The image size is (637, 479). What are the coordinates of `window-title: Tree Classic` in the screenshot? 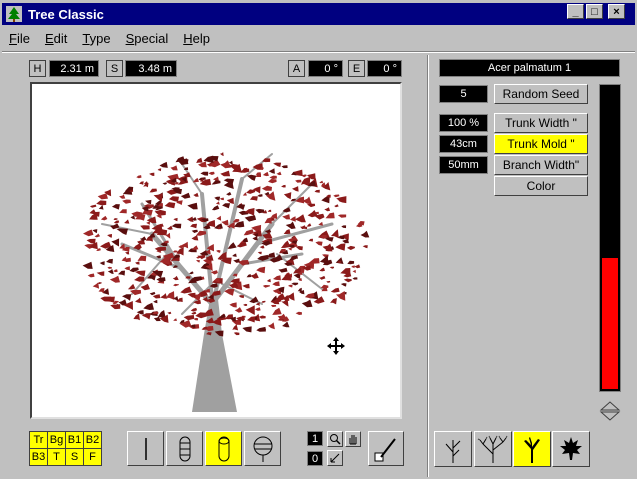 It's located at (66, 14).